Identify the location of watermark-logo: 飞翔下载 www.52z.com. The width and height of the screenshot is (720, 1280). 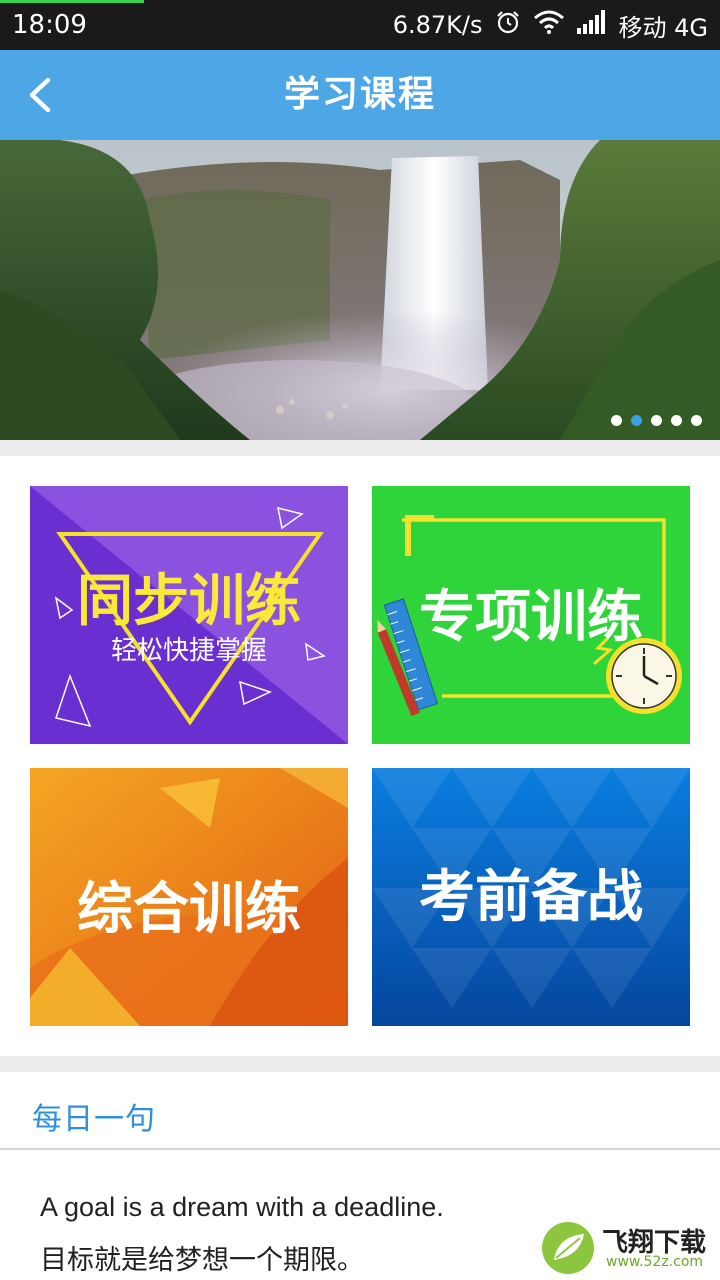
(624, 1247).